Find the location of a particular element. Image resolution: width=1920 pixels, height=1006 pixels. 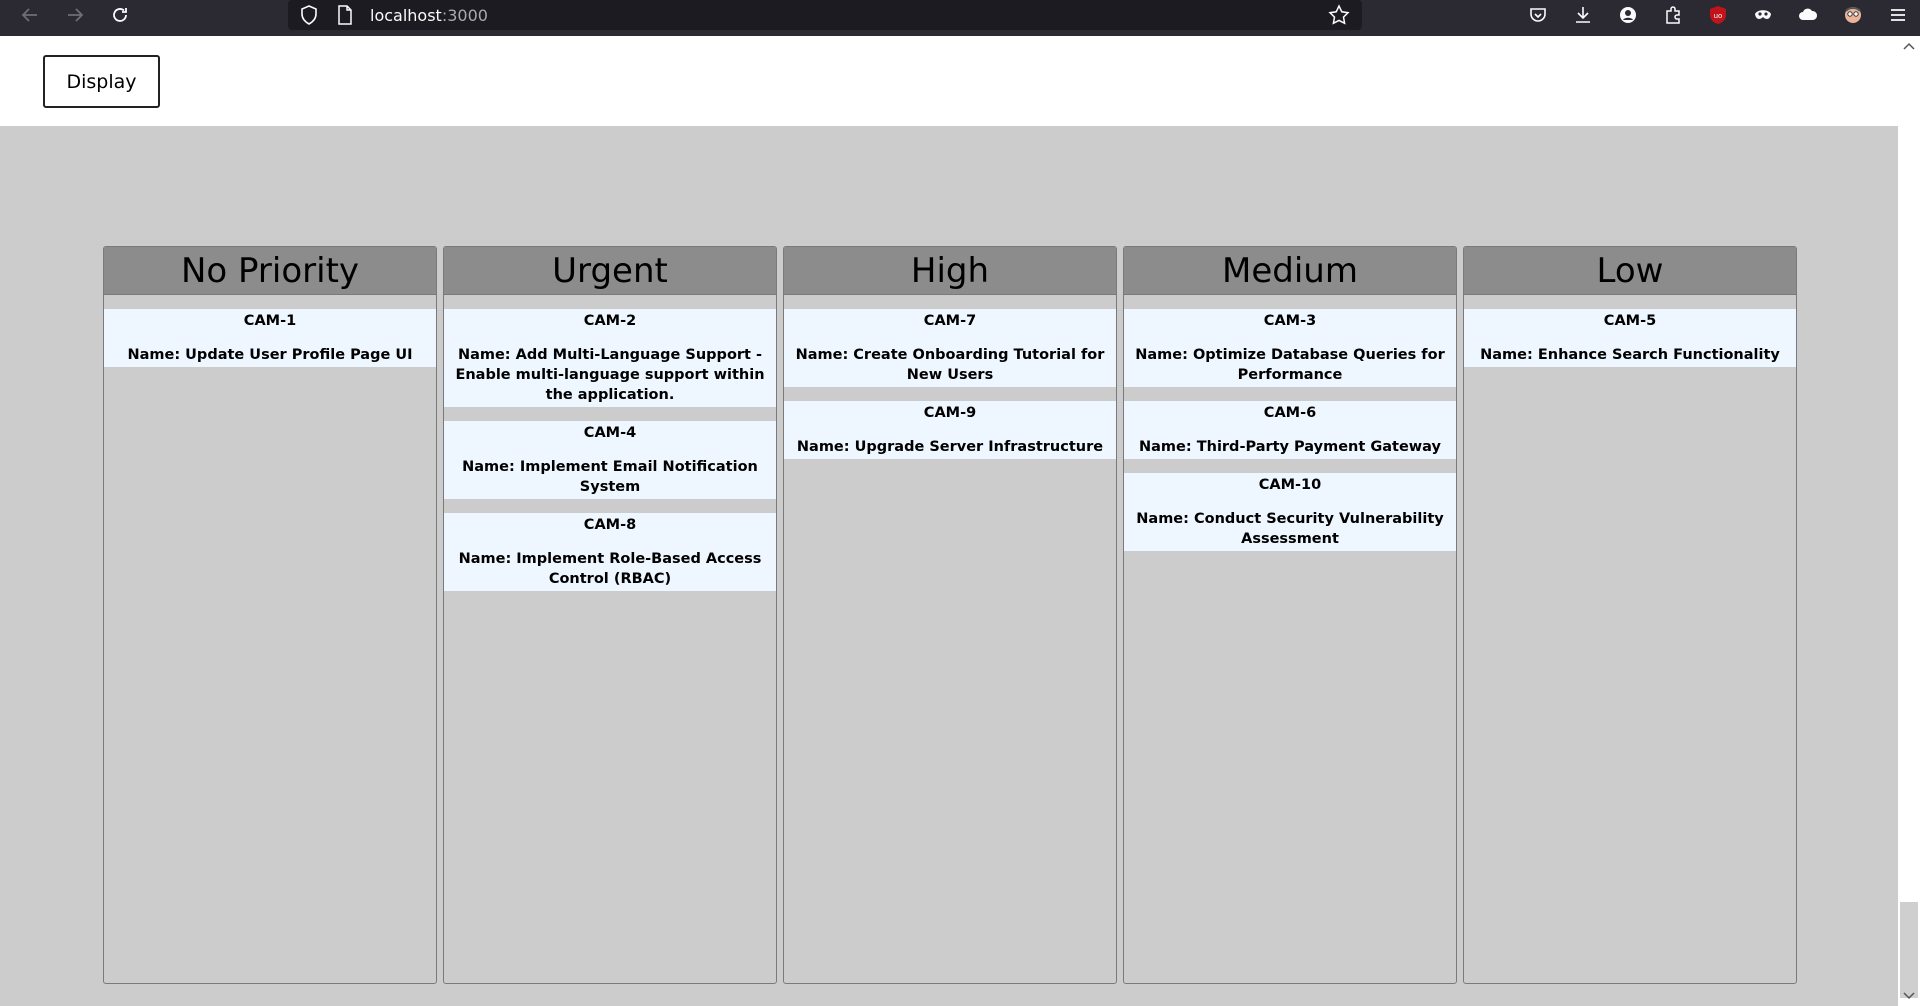

url-host: localhost is located at coordinates (406, 15).